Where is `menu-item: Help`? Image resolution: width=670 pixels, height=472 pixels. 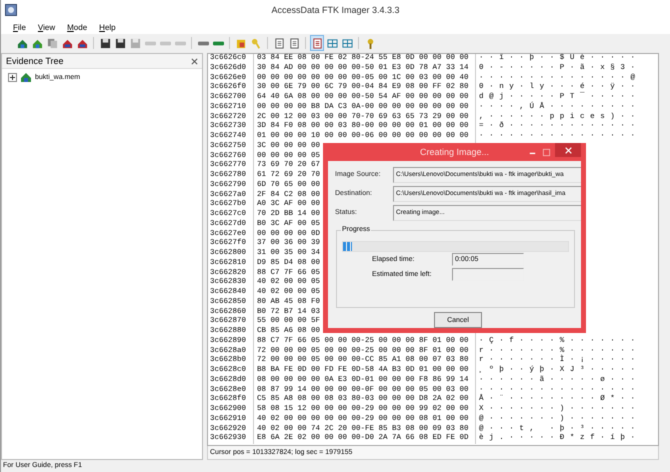
menu-item: Help is located at coordinates (107, 27).